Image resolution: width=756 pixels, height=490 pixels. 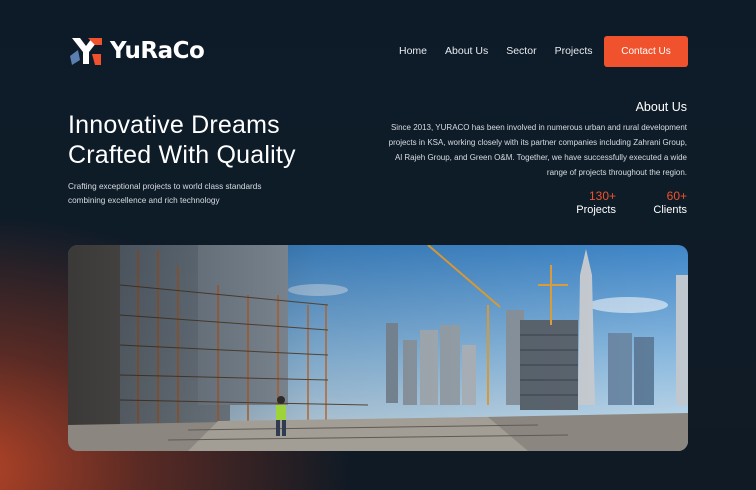 What do you see at coordinates (646, 51) in the screenshot?
I see `contact-us-button: Contact Us` at bounding box center [646, 51].